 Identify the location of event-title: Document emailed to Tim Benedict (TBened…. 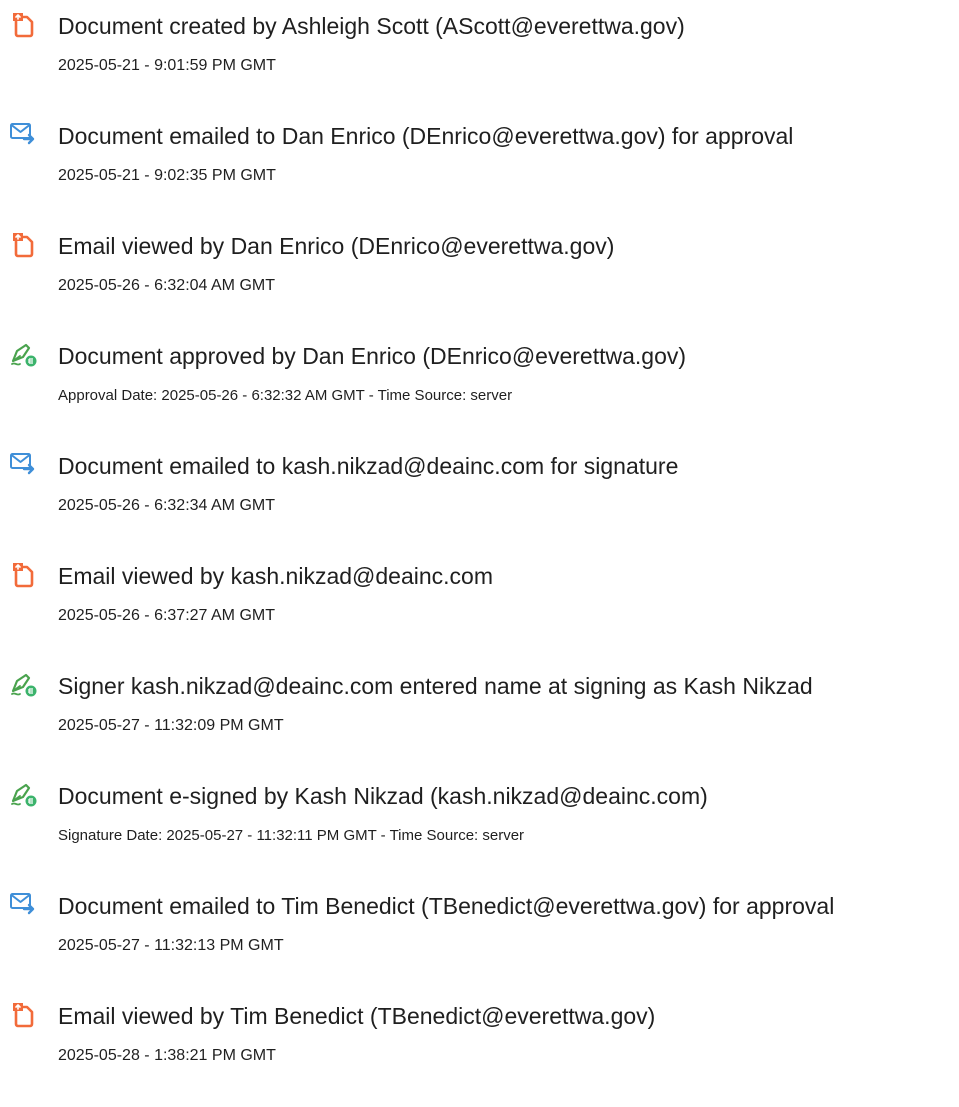
(446, 906).